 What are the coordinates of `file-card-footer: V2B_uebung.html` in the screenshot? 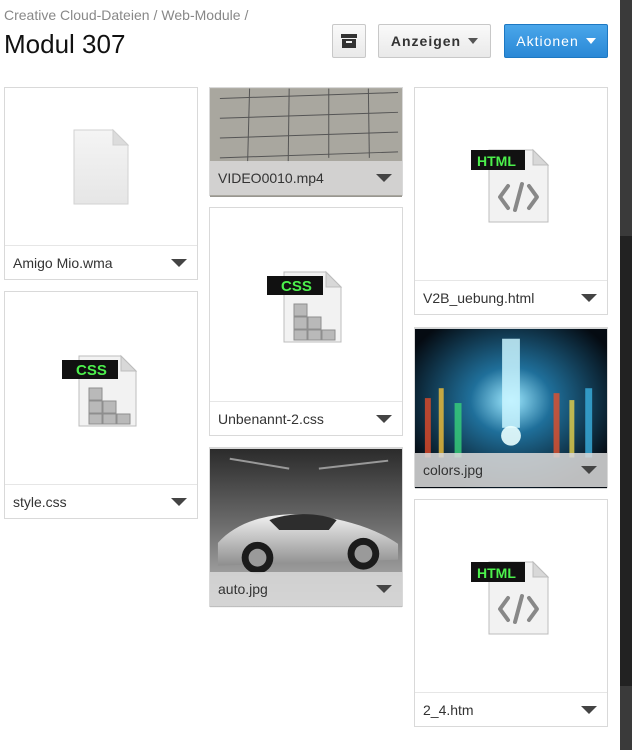 It's located at (511, 297).